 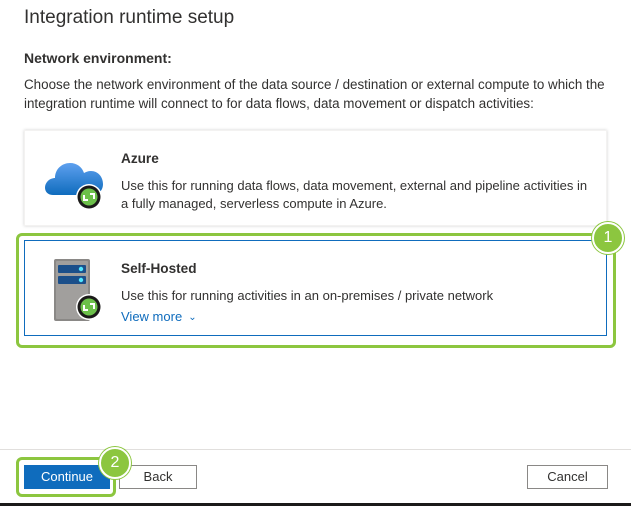 I want to click on callout-badge-1: 1, so click(x=608, y=238).